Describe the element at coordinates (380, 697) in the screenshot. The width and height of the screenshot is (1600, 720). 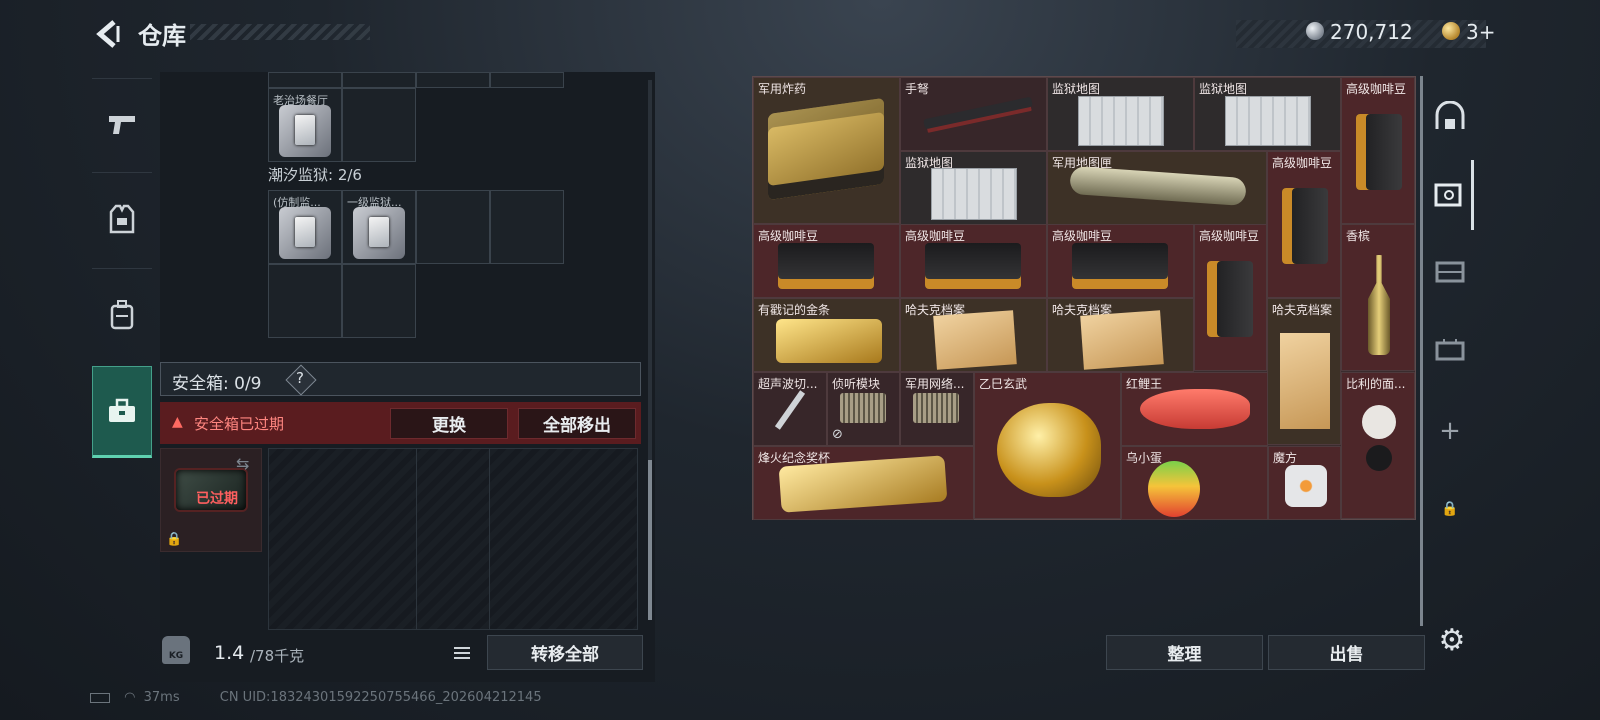
I see `uid-text: CN UID:18324301592250755466_202604212145` at that location.